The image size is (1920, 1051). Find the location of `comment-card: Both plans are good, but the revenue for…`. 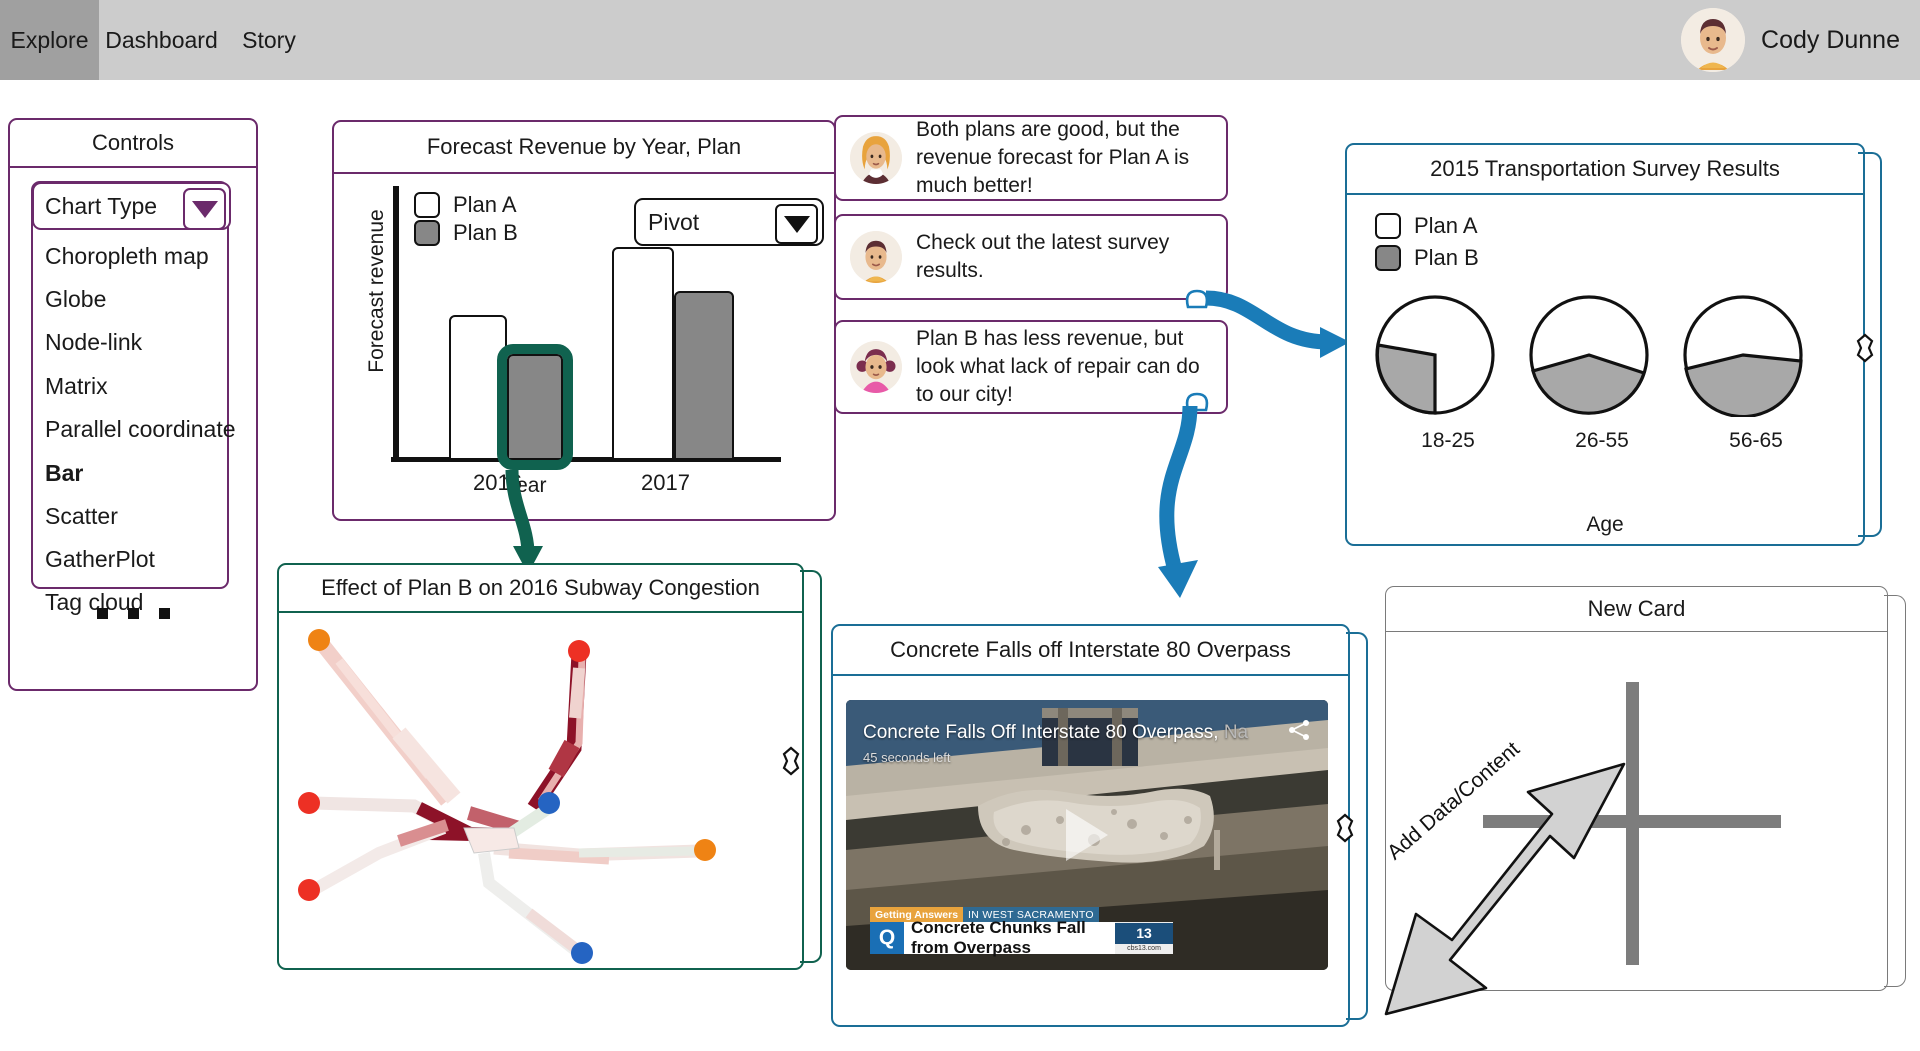

comment-card: Both plans are good, but the revenue for… is located at coordinates (1031, 158).